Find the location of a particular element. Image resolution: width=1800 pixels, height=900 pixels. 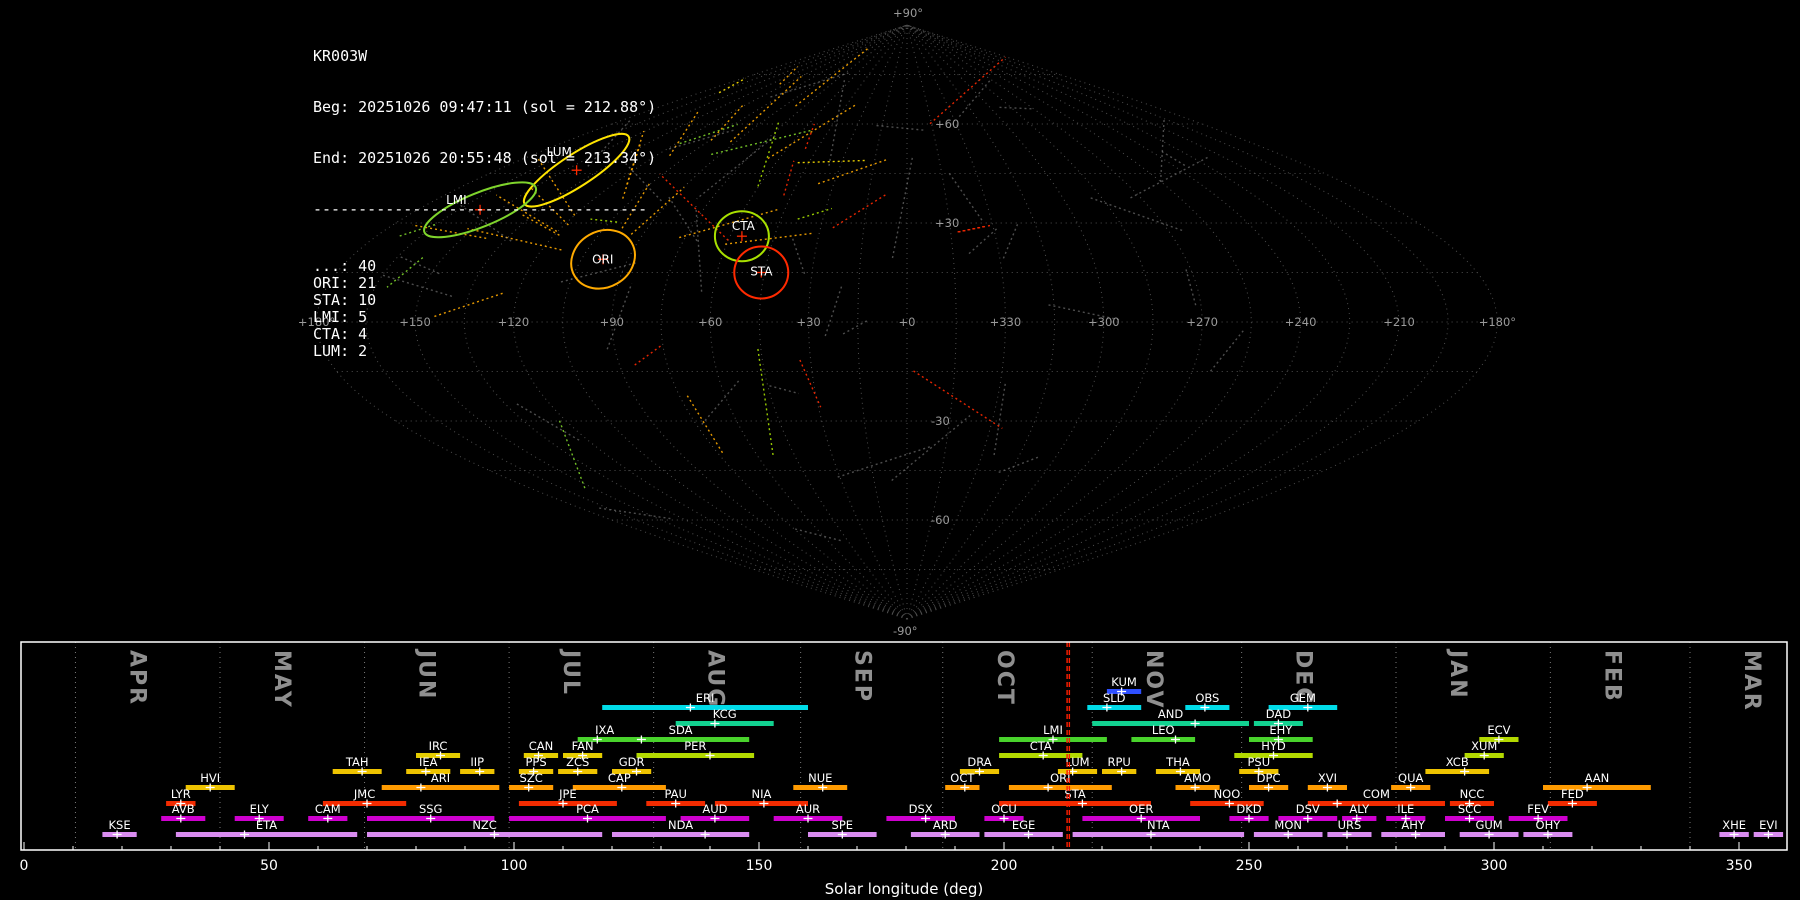

shower-bar-SDA is located at coordinates (681, 739).